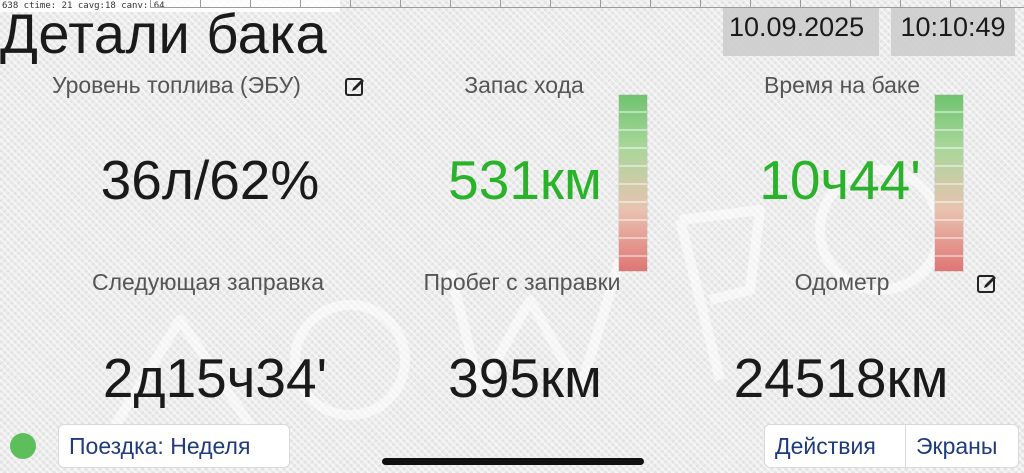 The height and width of the screenshot is (473, 1024). I want to click on fuel-level-value: 36л/62%, so click(210, 180).